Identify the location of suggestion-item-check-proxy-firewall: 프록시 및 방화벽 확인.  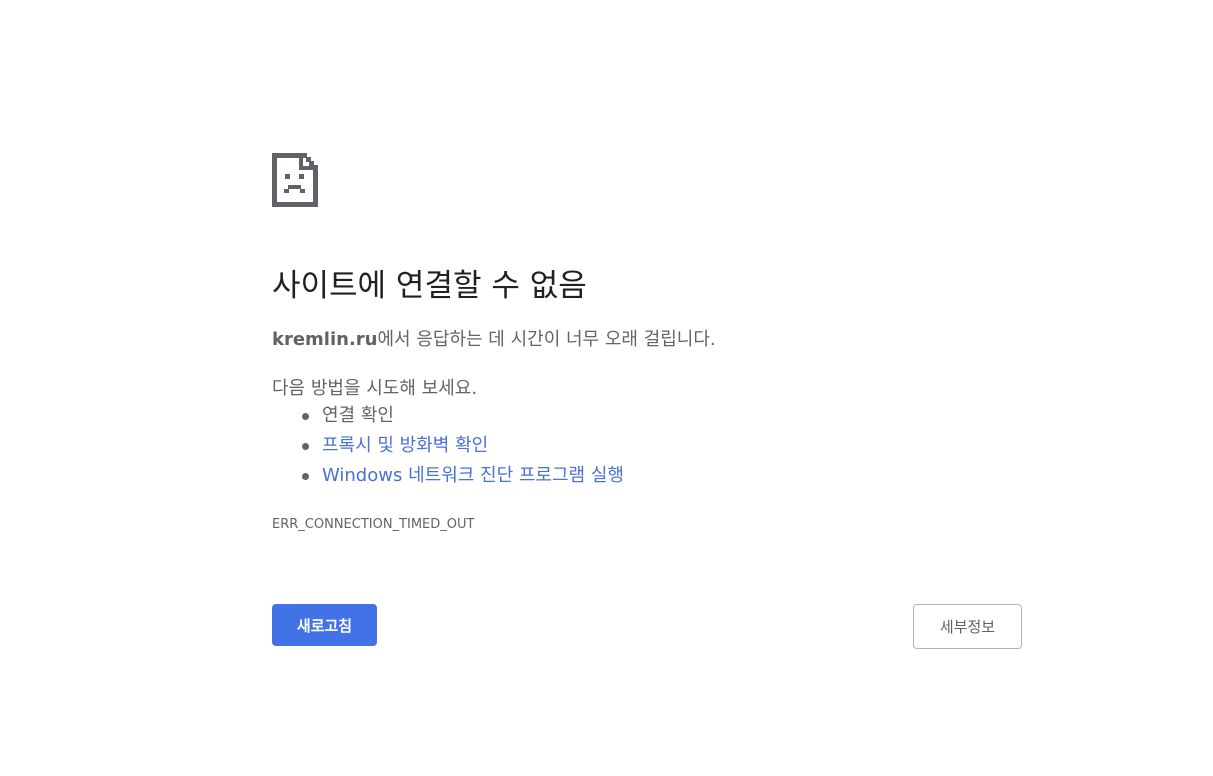
(448, 446).